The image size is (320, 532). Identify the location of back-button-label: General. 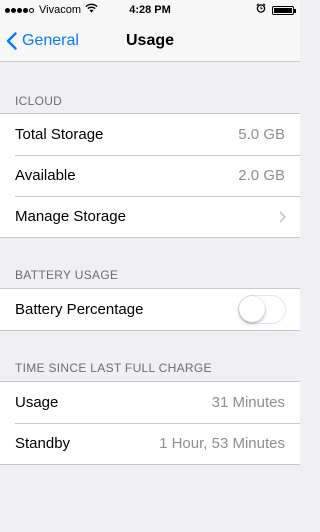
(50, 40).